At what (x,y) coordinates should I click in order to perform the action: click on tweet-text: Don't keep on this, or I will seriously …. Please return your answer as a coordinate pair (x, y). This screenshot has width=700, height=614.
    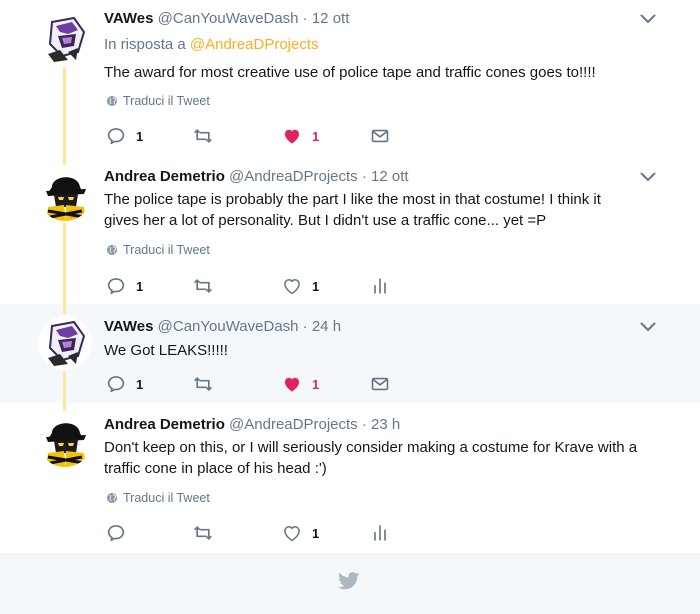
    Looking at the image, I should click on (384, 458).